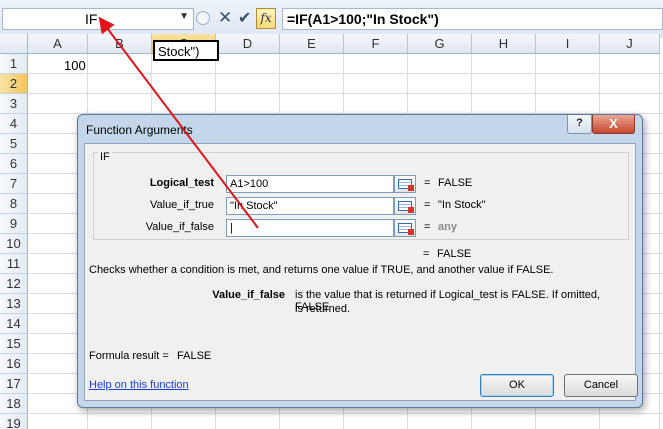 The width and height of the screenshot is (663, 429). I want to click on active-cell-c2: Stock"), so click(186, 50).